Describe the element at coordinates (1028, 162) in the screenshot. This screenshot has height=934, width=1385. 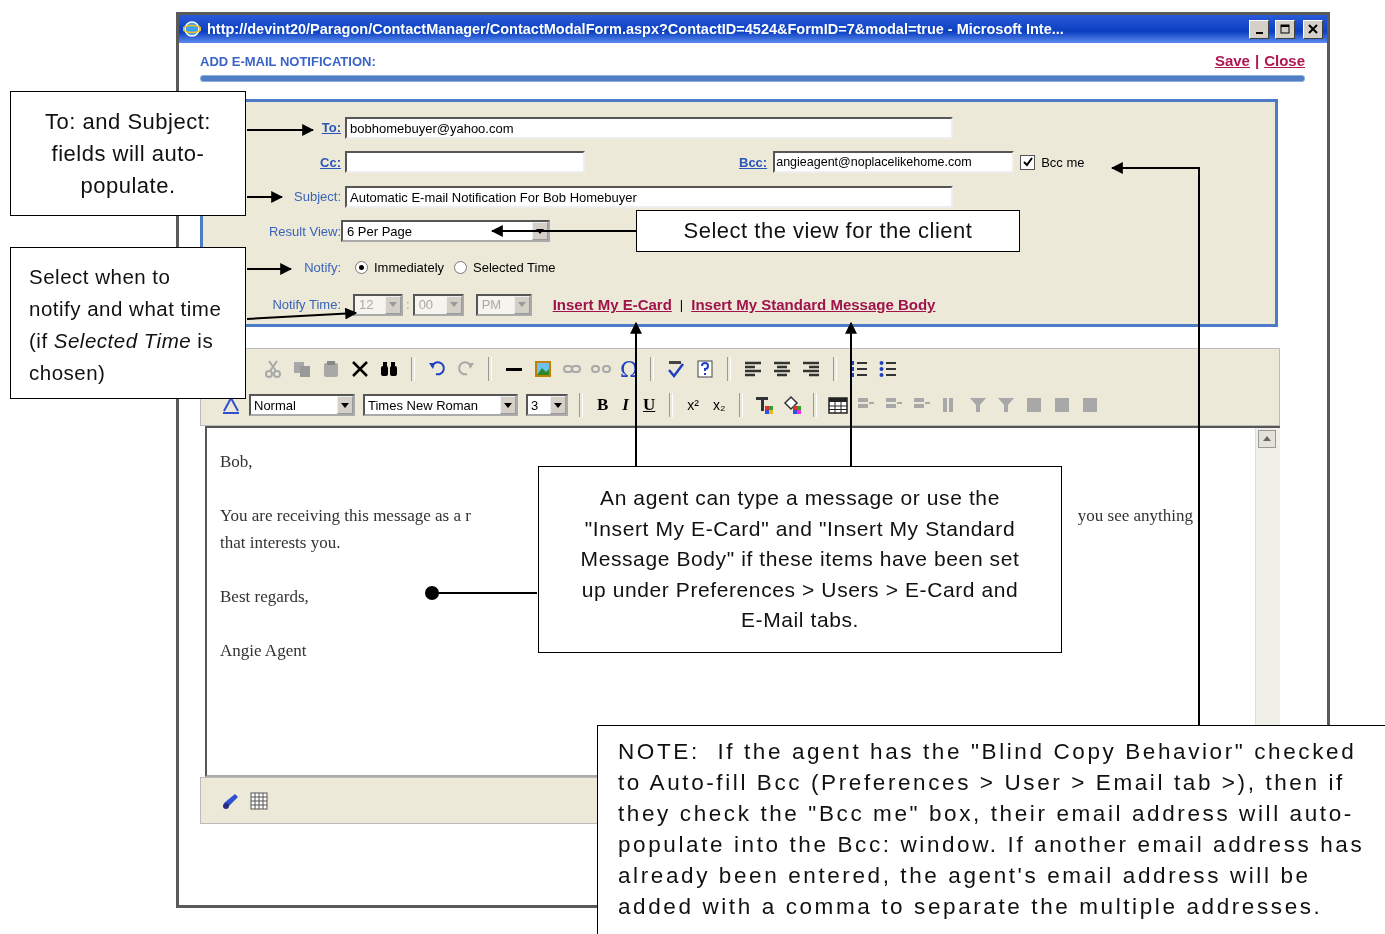
I see `bcc-me-checkbox` at that location.